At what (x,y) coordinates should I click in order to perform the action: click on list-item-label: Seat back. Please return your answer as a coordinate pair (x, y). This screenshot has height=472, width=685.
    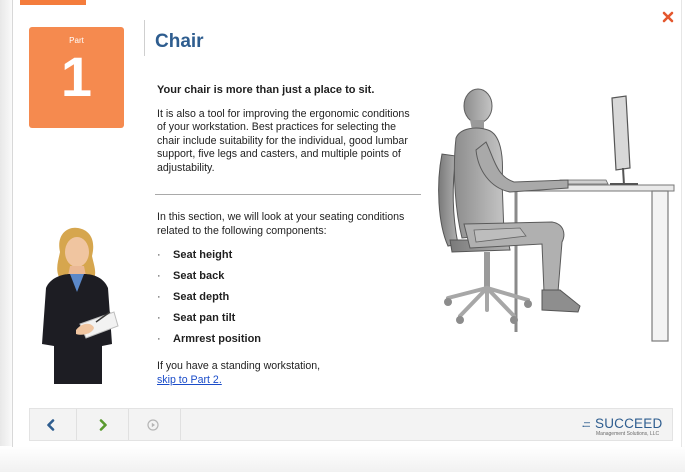
    Looking at the image, I should click on (199, 276).